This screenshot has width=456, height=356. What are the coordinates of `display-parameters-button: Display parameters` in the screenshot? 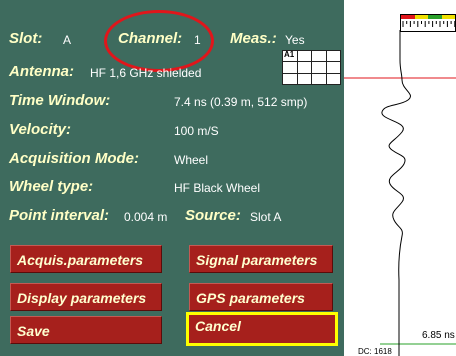 It's located at (86, 297).